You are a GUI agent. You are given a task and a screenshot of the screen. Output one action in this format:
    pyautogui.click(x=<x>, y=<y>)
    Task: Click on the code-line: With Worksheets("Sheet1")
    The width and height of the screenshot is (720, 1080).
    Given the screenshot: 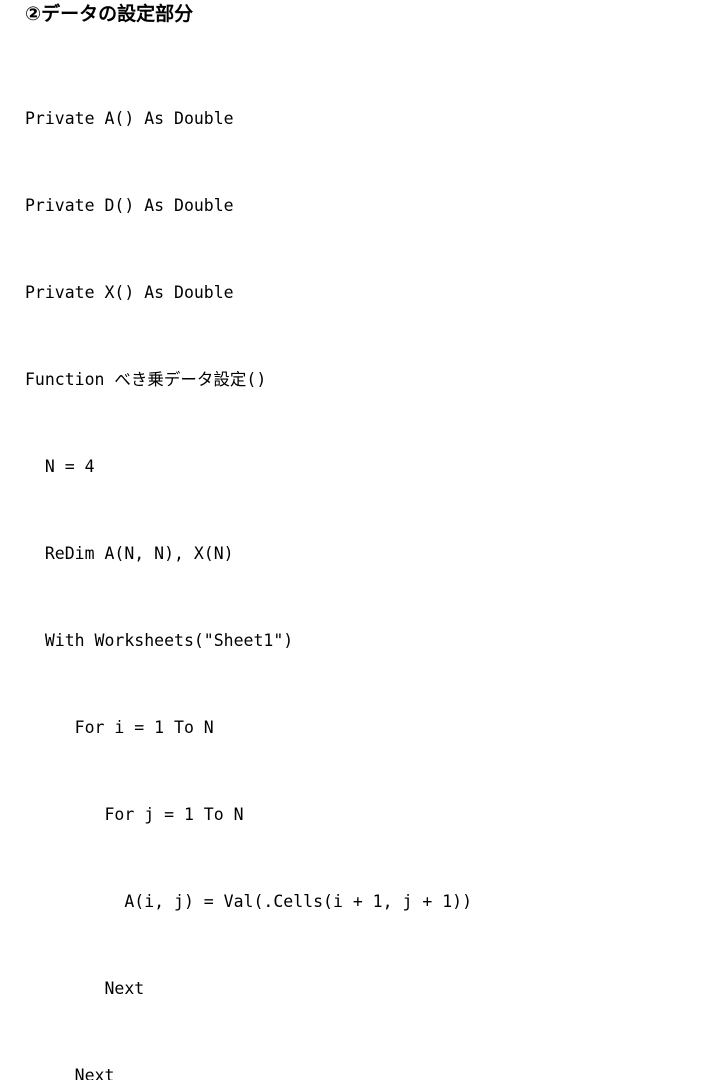 What is the action you would take?
    pyautogui.click(x=159, y=640)
    